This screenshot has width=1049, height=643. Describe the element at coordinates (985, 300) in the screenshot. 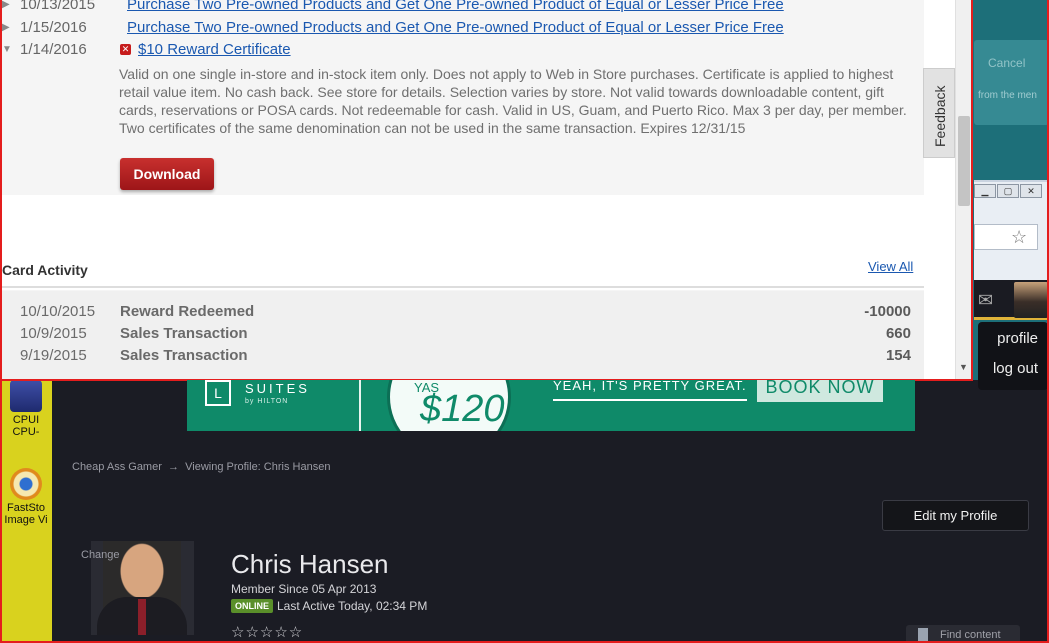

I see `mail-icon: ✉` at that location.